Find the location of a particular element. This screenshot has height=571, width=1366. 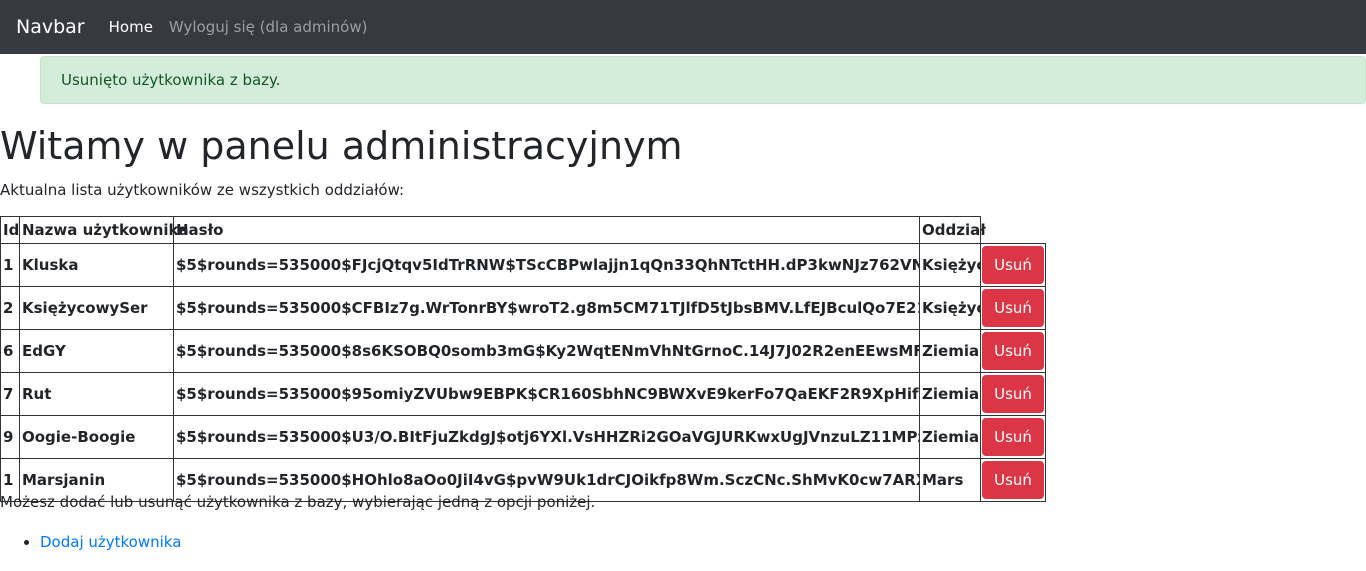

cell-name: Kluska is located at coordinates (96, 265).